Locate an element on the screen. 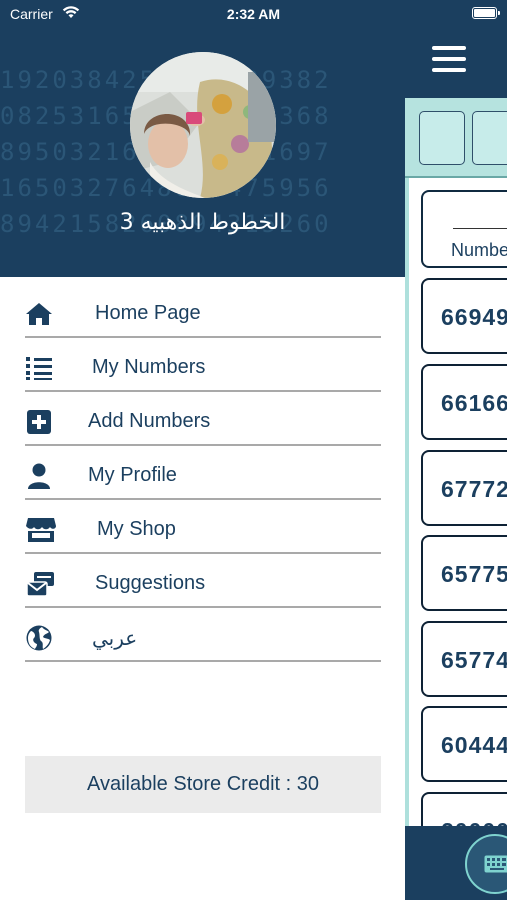 This screenshot has height=900, width=507. menu-item-home: Home Page is located at coordinates (202, 314).